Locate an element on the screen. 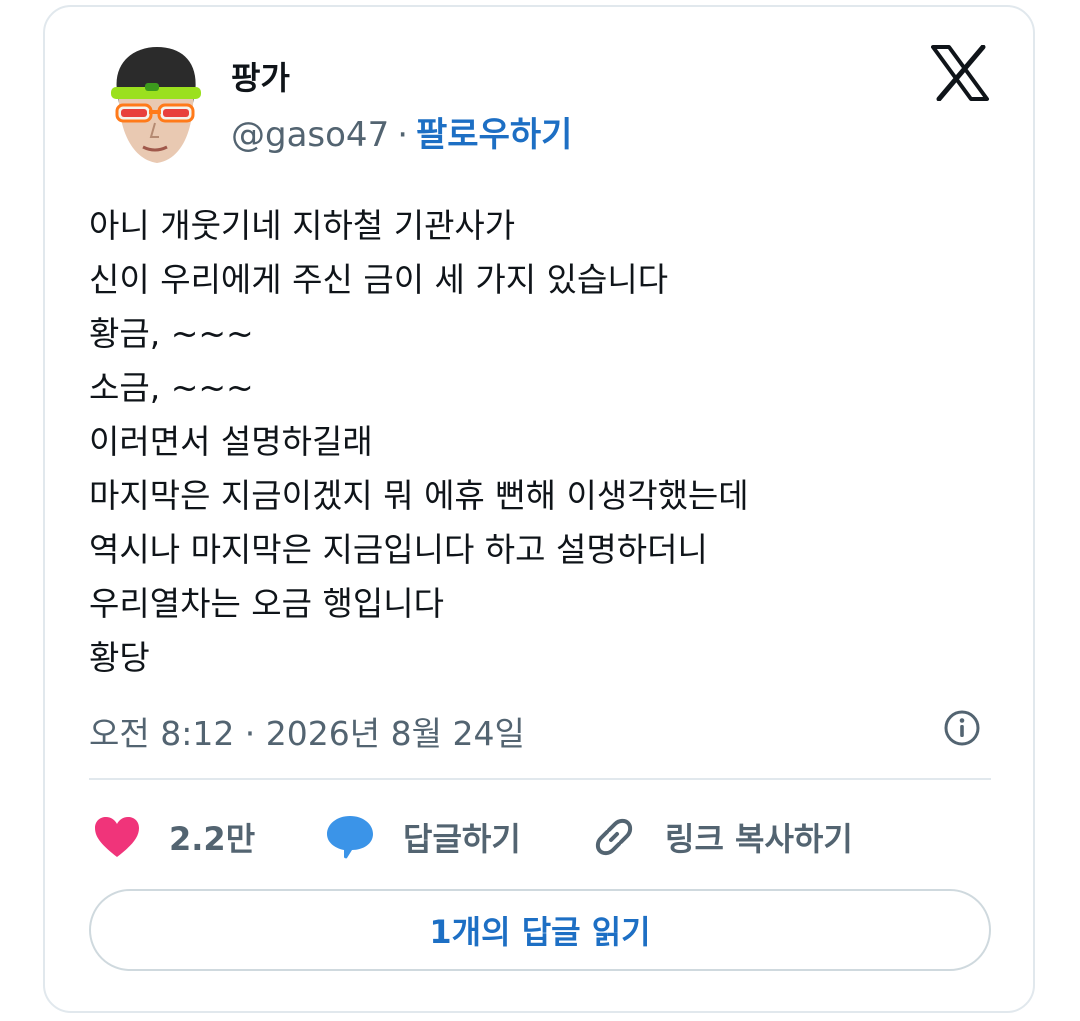 This screenshot has width=1080, height=1021. tweet-line: 황금, ~~~ is located at coordinates (171, 333).